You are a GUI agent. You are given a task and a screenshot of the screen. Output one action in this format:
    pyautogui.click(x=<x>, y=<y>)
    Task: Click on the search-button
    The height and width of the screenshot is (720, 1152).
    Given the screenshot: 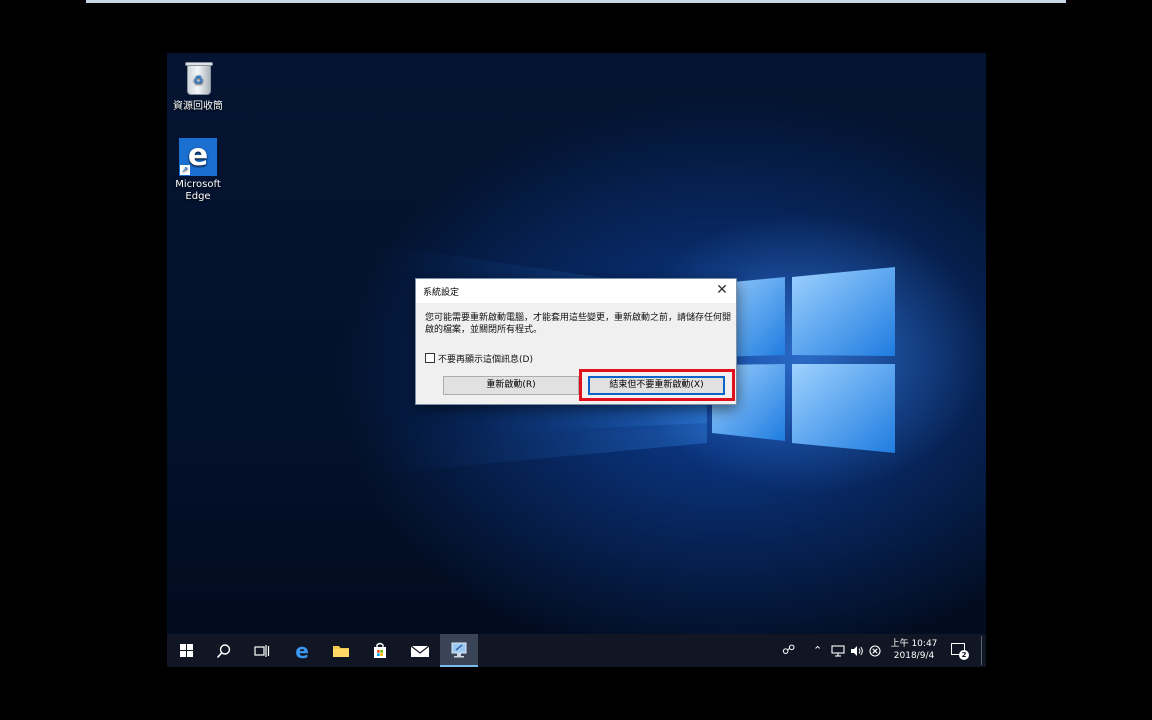 What is the action you would take?
    pyautogui.click(x=224, y=650)
    